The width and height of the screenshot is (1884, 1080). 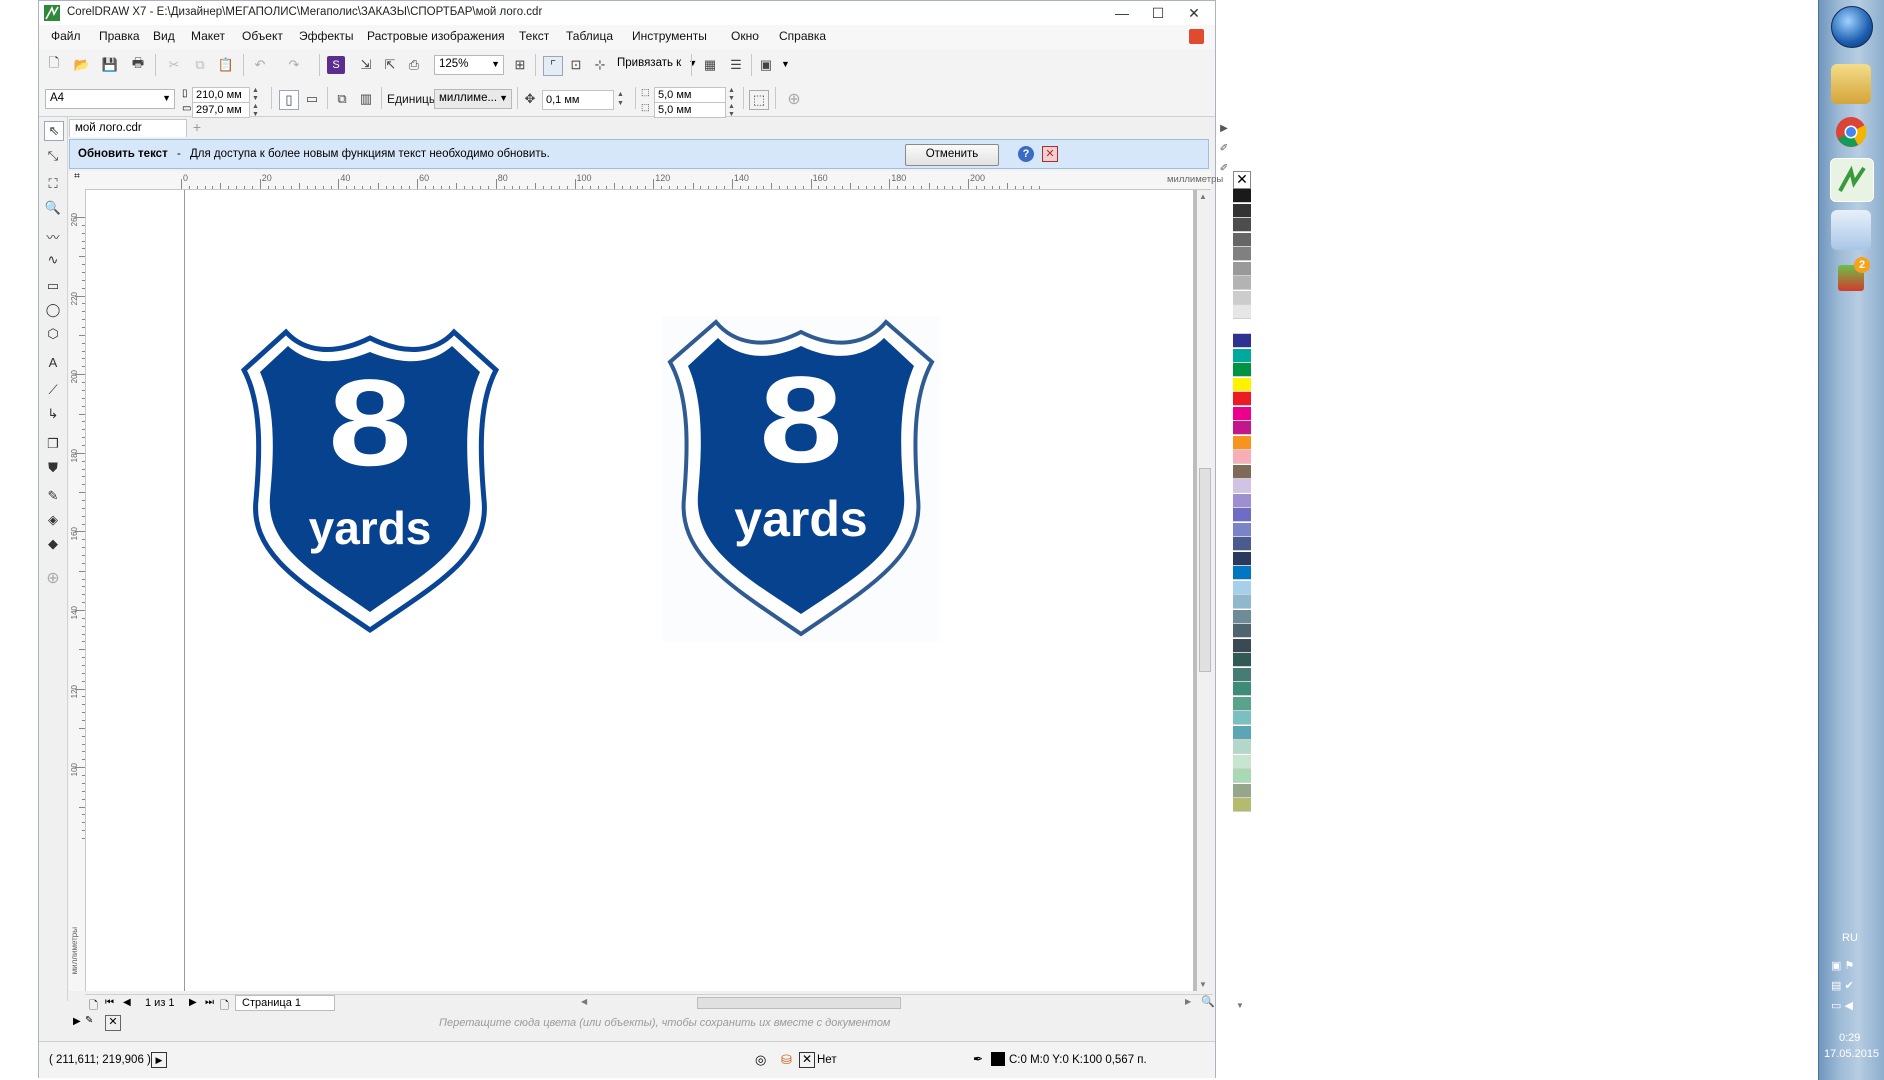 What do you see at coordinates (1852, 27) in the screenshot?
I see `start-button` at bounding box center [1852, 27].